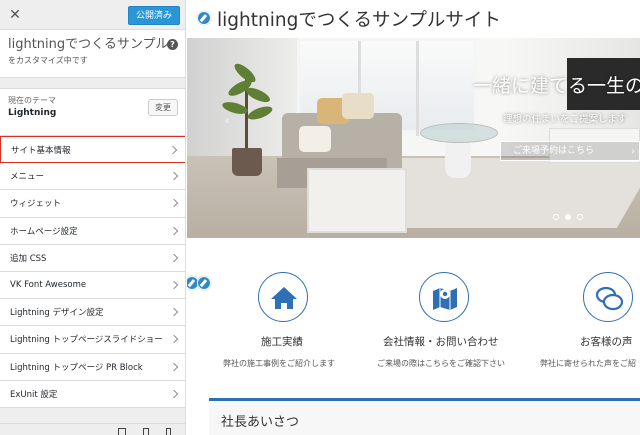 This screenshot has width=640, height=435. I want to click on menu-item-label: ExUnit 設定, so click(34, 394).